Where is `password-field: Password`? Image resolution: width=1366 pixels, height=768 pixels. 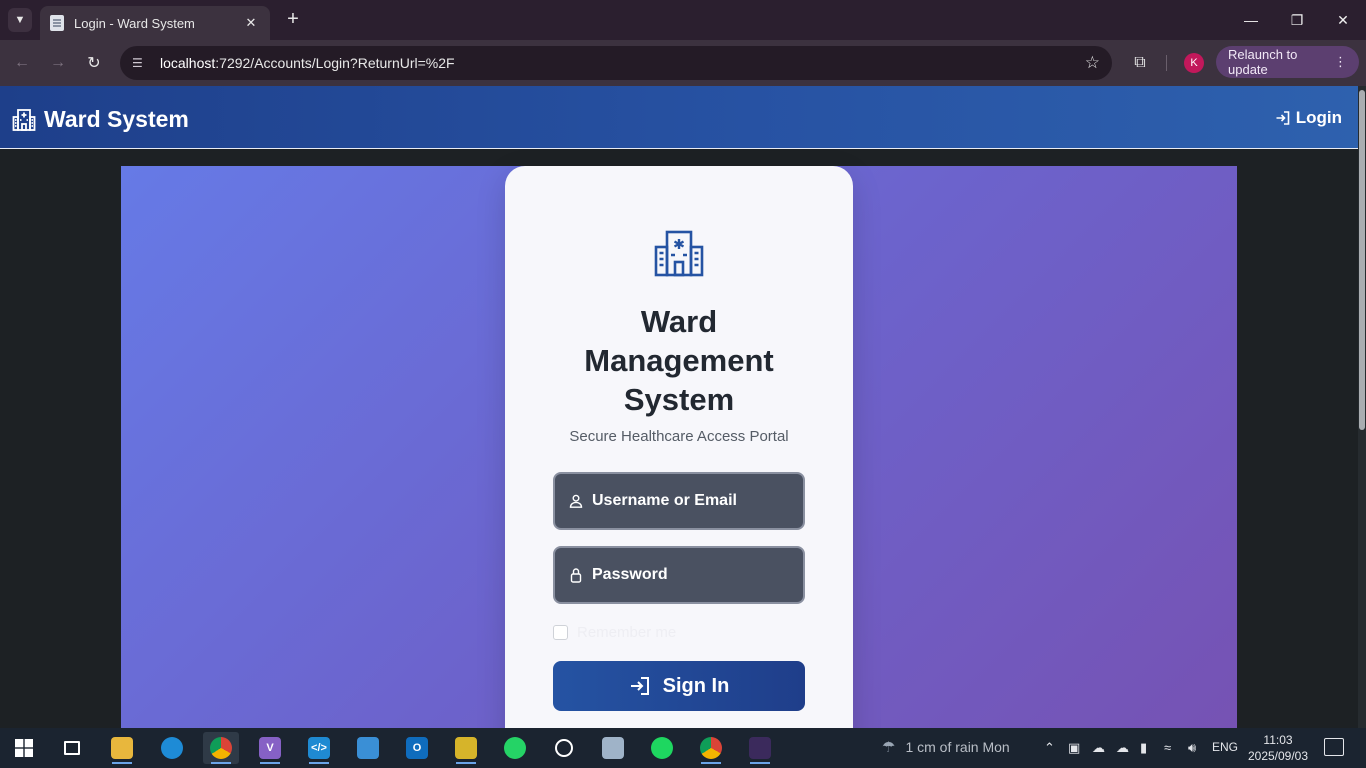
password-field: Password is located at coordinates (679, 575).